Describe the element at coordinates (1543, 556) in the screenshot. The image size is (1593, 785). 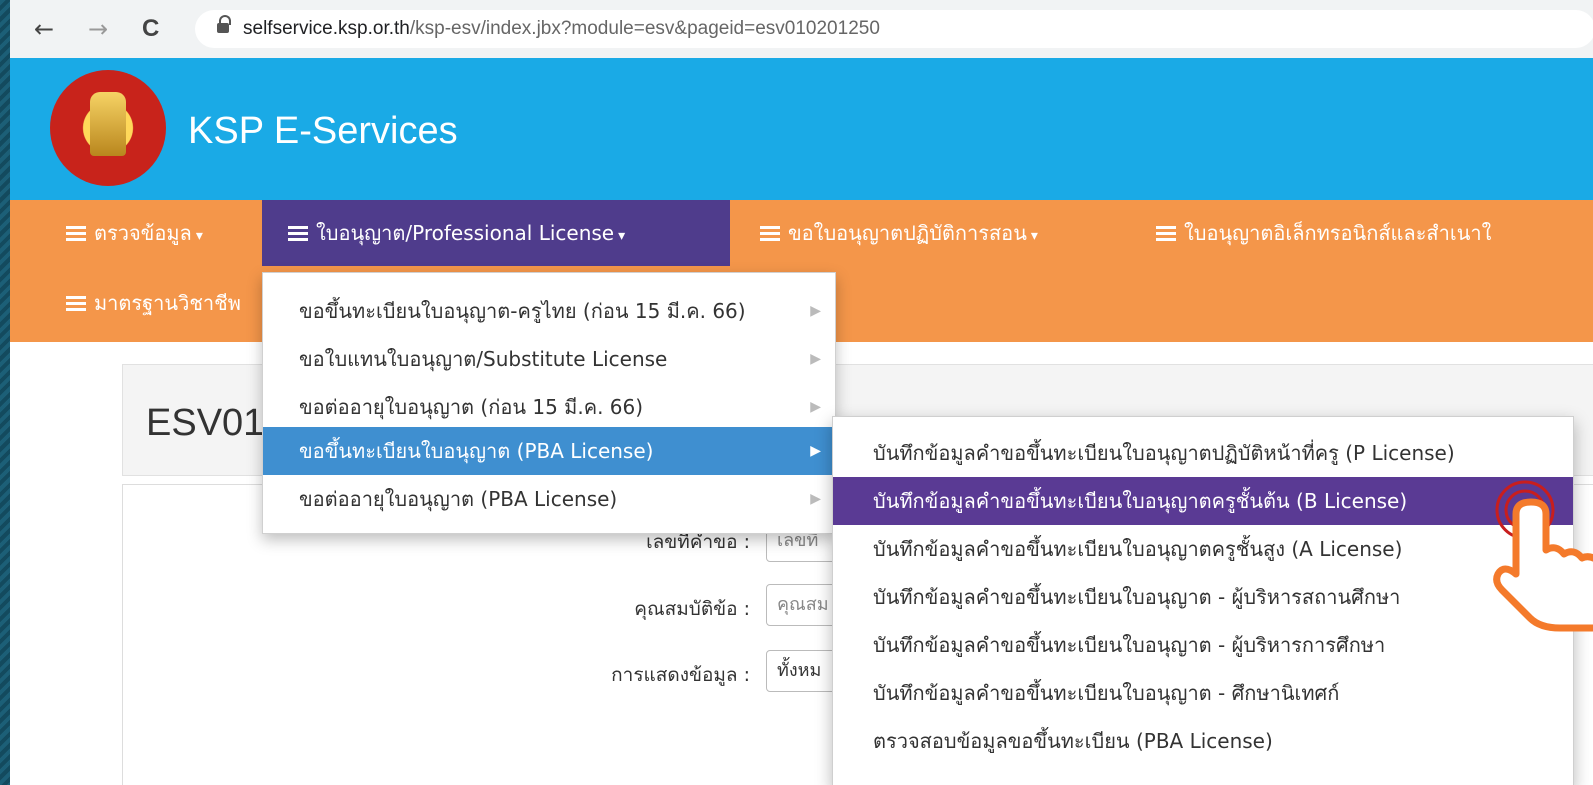
I see `hand-pointer-icon` at that location.